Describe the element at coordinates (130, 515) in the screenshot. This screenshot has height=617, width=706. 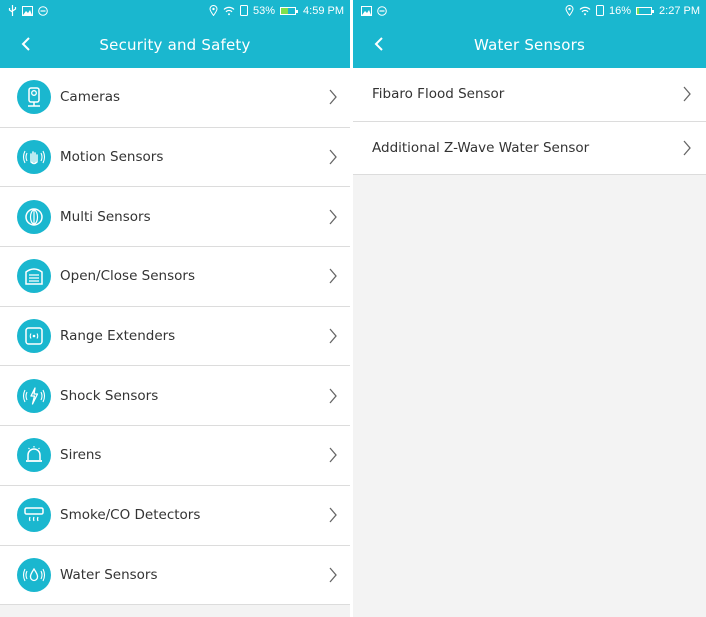
I see `list-item-label: Smoke/CO Detectors` at that location.